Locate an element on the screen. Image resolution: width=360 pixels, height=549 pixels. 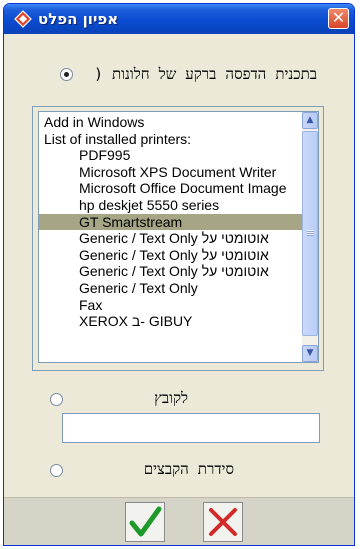
printer-list-item: List of installed printers: is located at coordinates (171, 139).